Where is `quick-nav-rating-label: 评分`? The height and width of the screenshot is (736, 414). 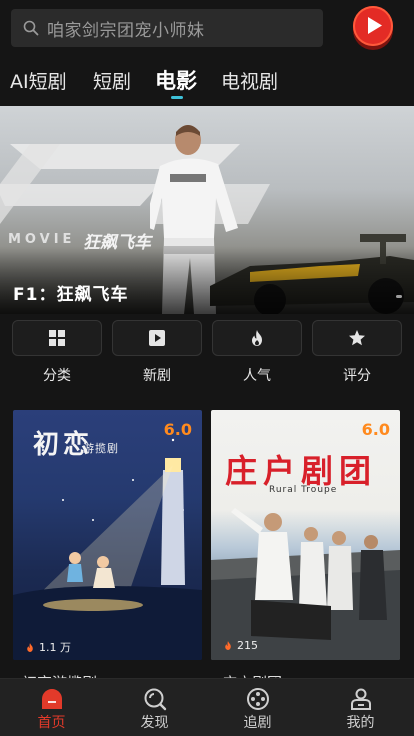 quick-nav-rating-label: 评分 is located at coordinates (357, 376).